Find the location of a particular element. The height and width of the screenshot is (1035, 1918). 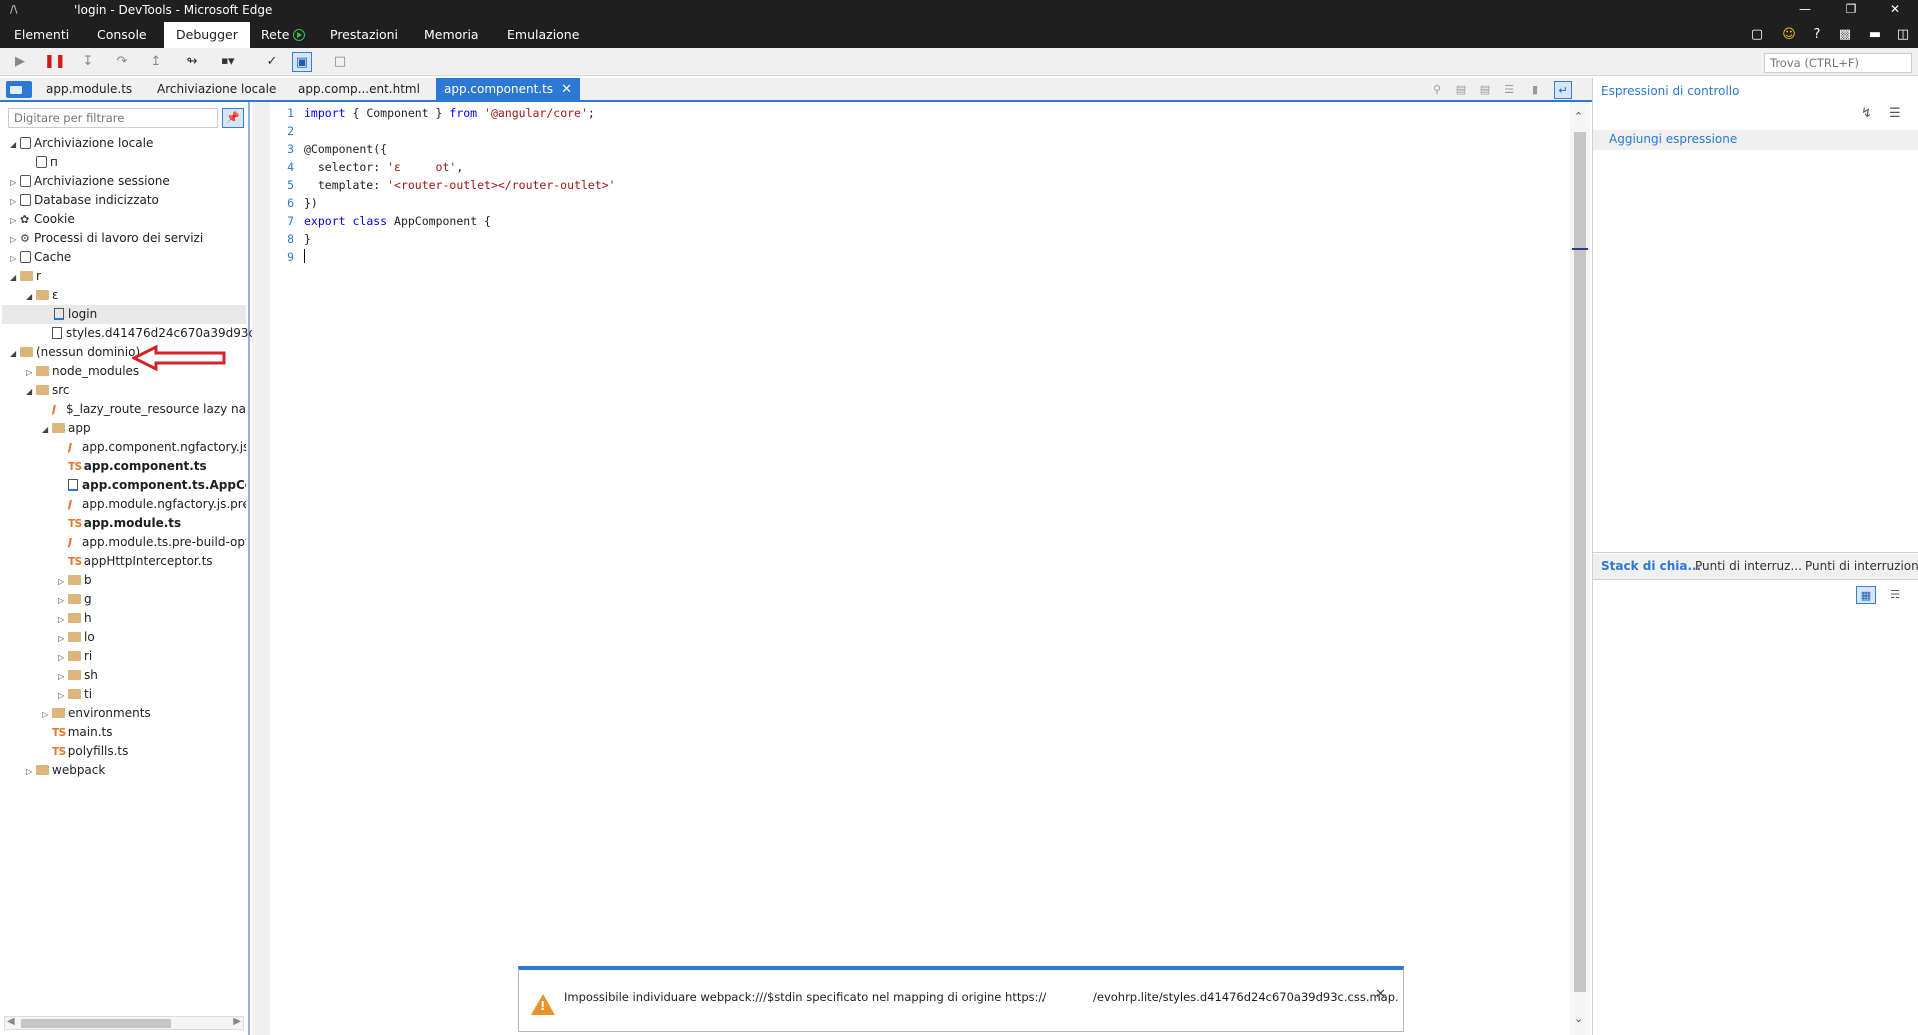

tree-node-lazy-route: J $_lazy_route_resource lazy namespace is located at coordinates (149, 409).